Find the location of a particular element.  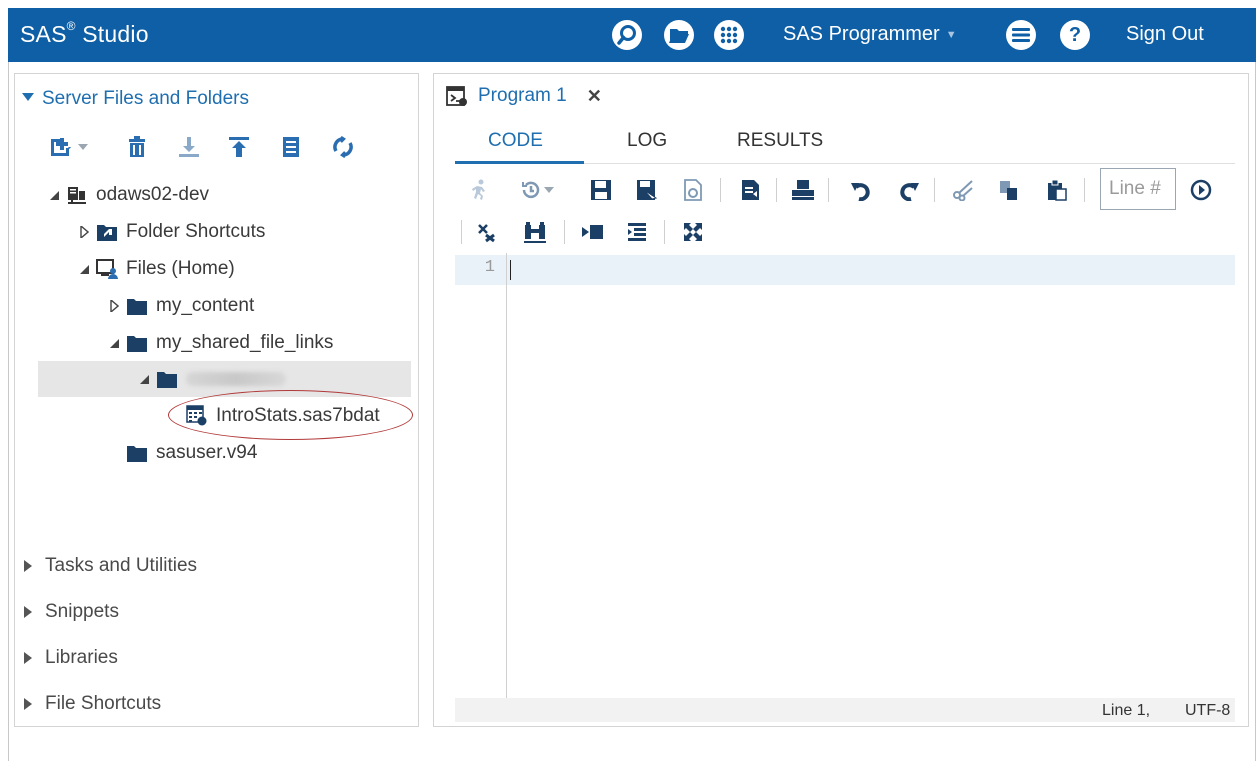

delete-icon is located at coordinates (137, 147).